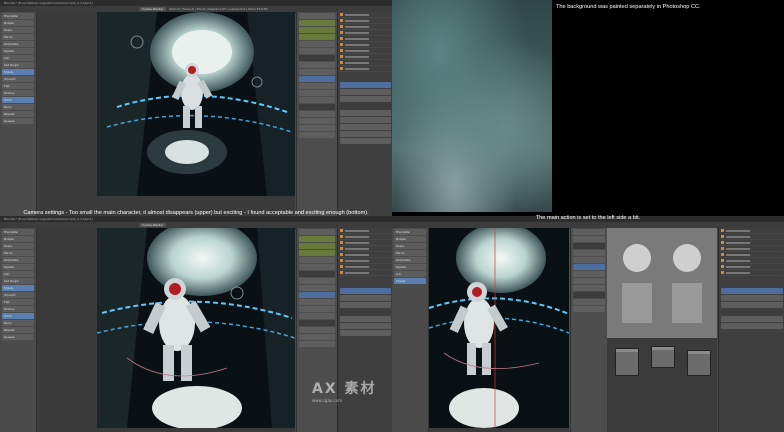  I want to click on texture-node-editor, so click(662, 330).